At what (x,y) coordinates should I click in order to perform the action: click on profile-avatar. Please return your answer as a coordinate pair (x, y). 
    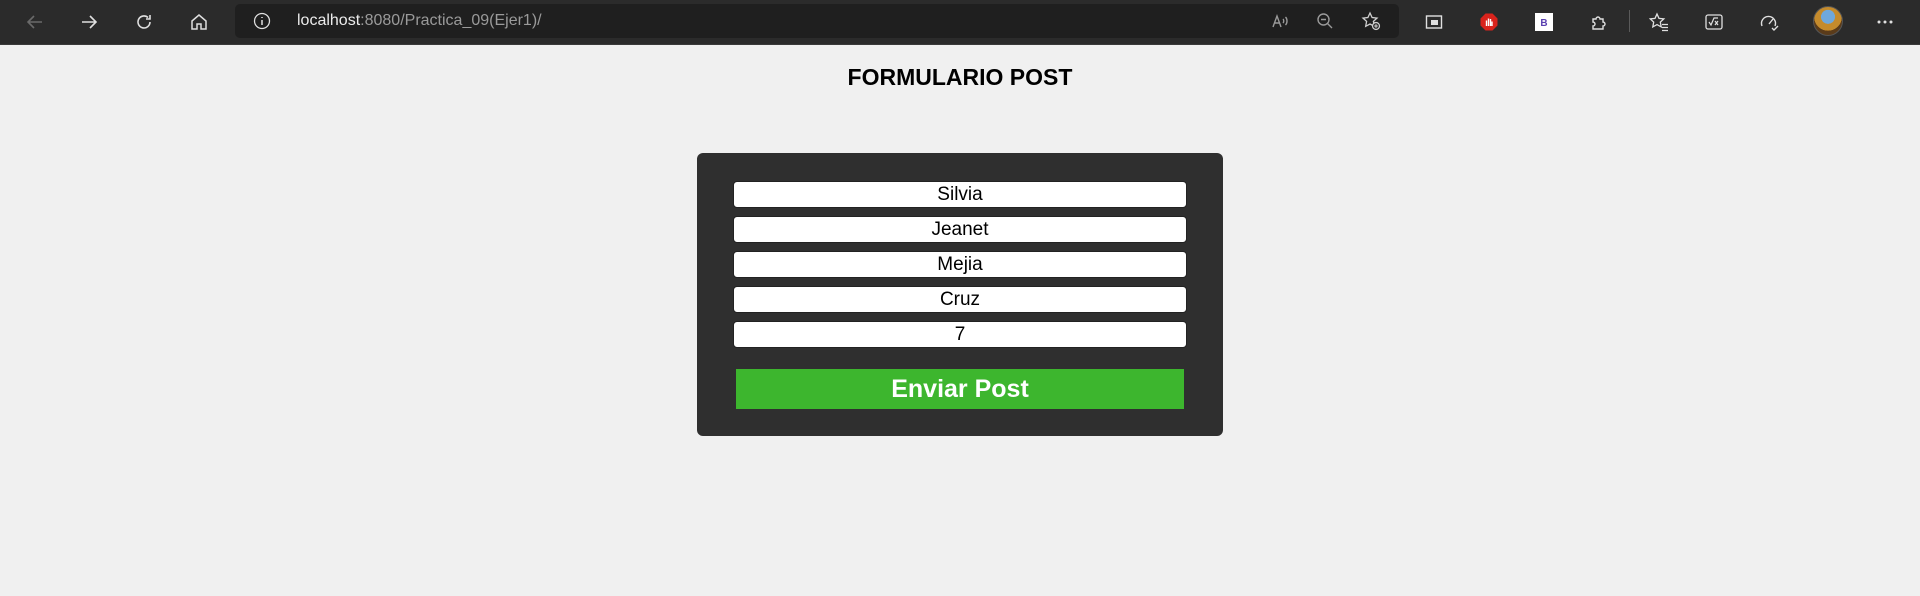
    Looking at the image, I should click on (1828, 21).